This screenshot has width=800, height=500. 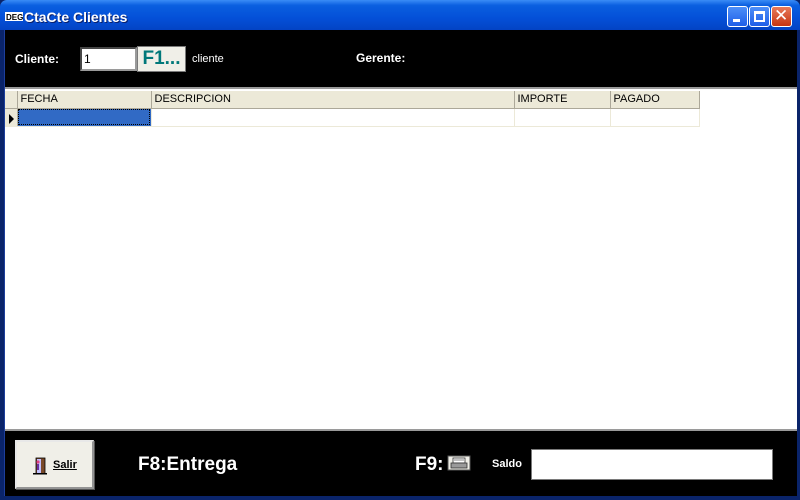 What do you see at coordinates (11, 100) in the screenshot?
I see `row-indicator-header` at bounding box center [11, 100].